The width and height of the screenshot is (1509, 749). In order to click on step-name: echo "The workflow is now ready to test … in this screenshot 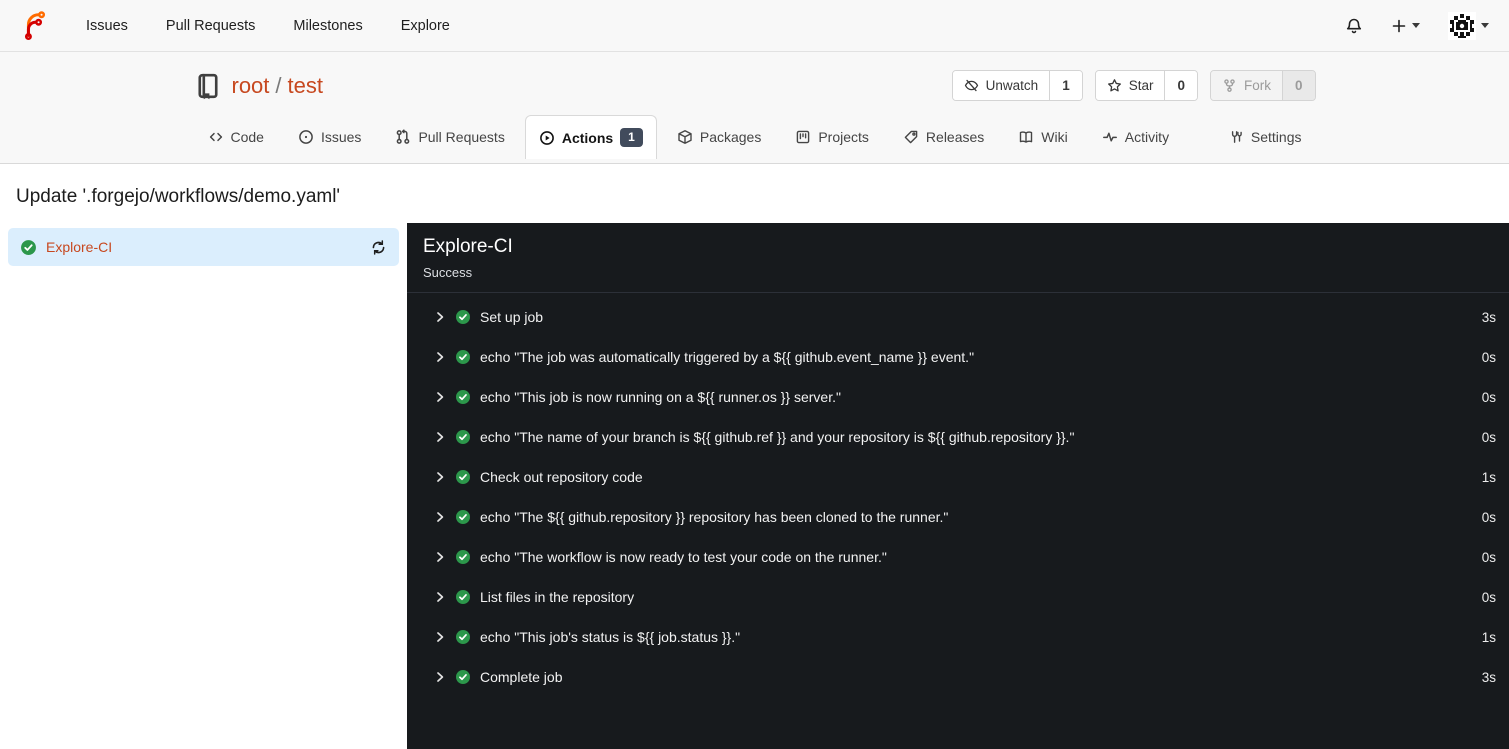, I will do `click(683, 557)`.